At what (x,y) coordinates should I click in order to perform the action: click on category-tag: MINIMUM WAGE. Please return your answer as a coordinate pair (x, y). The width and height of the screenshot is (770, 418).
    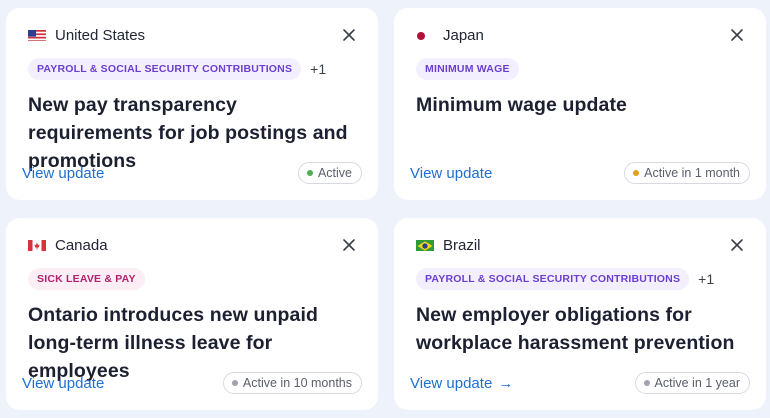
    Looking at the image, I should click on (467, 69).